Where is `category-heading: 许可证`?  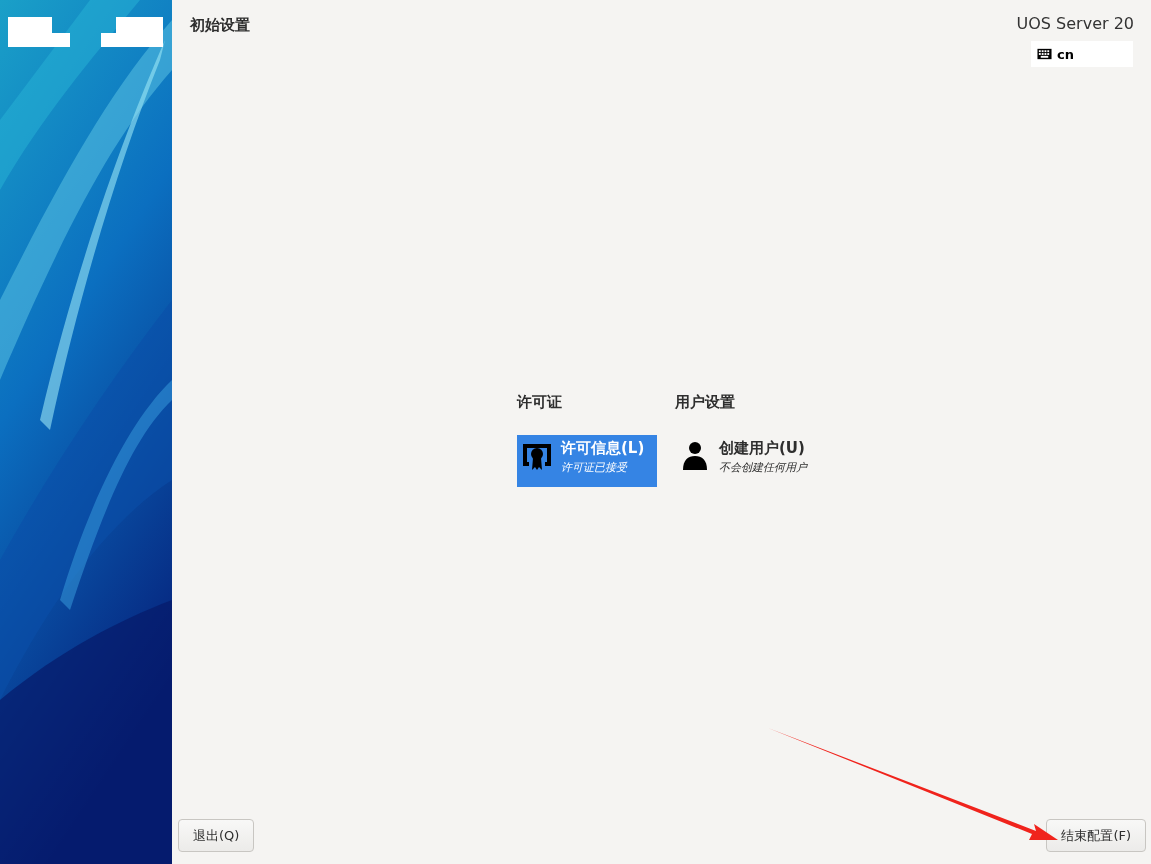 category-heading: 许可证 is located at coordinates (540, 402).